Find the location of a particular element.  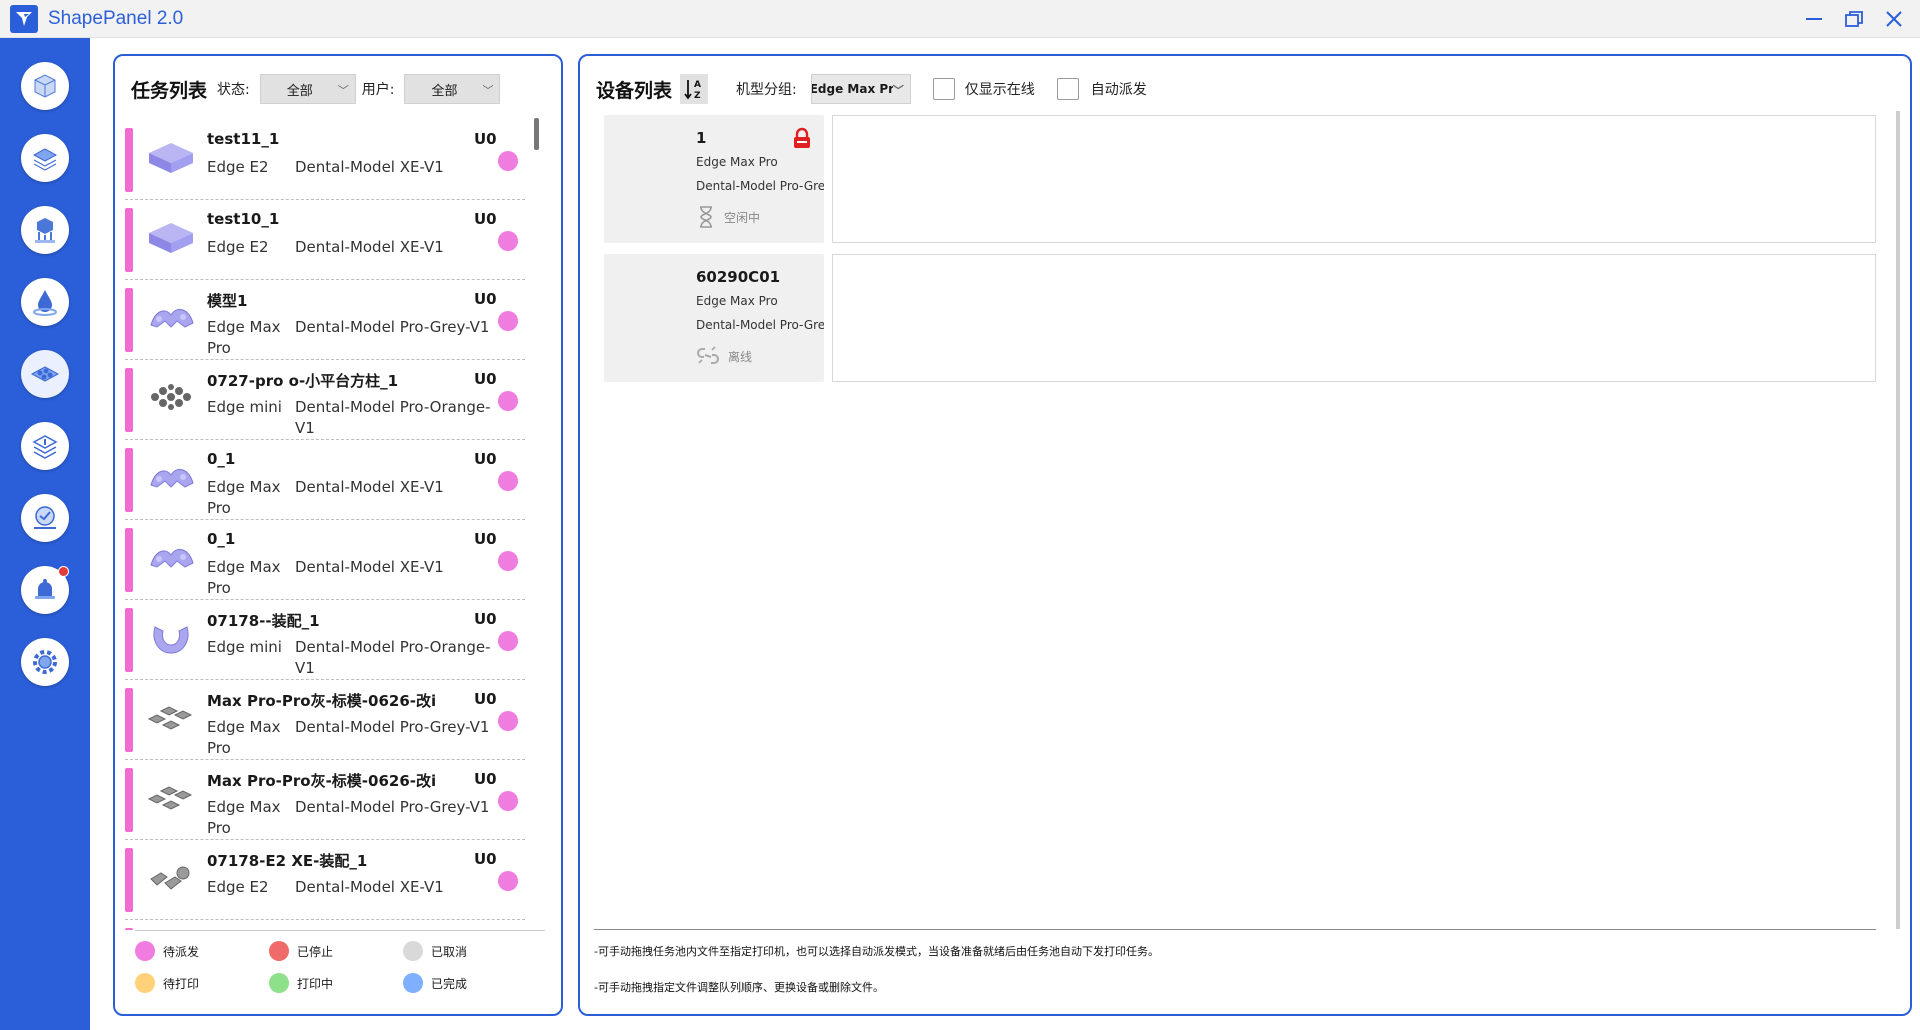

task-name: 0_1 is located at coordinates (221, 539).